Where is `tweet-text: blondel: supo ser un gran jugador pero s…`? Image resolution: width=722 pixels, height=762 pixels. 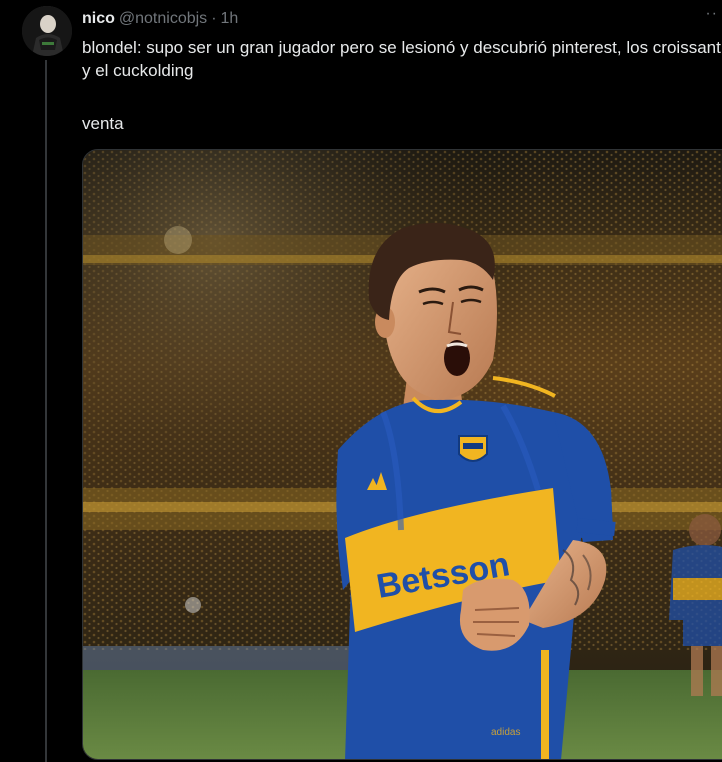 tweet-text: blondel: supo ser un gran jugador pero s… is located at coordinates (402, 85).